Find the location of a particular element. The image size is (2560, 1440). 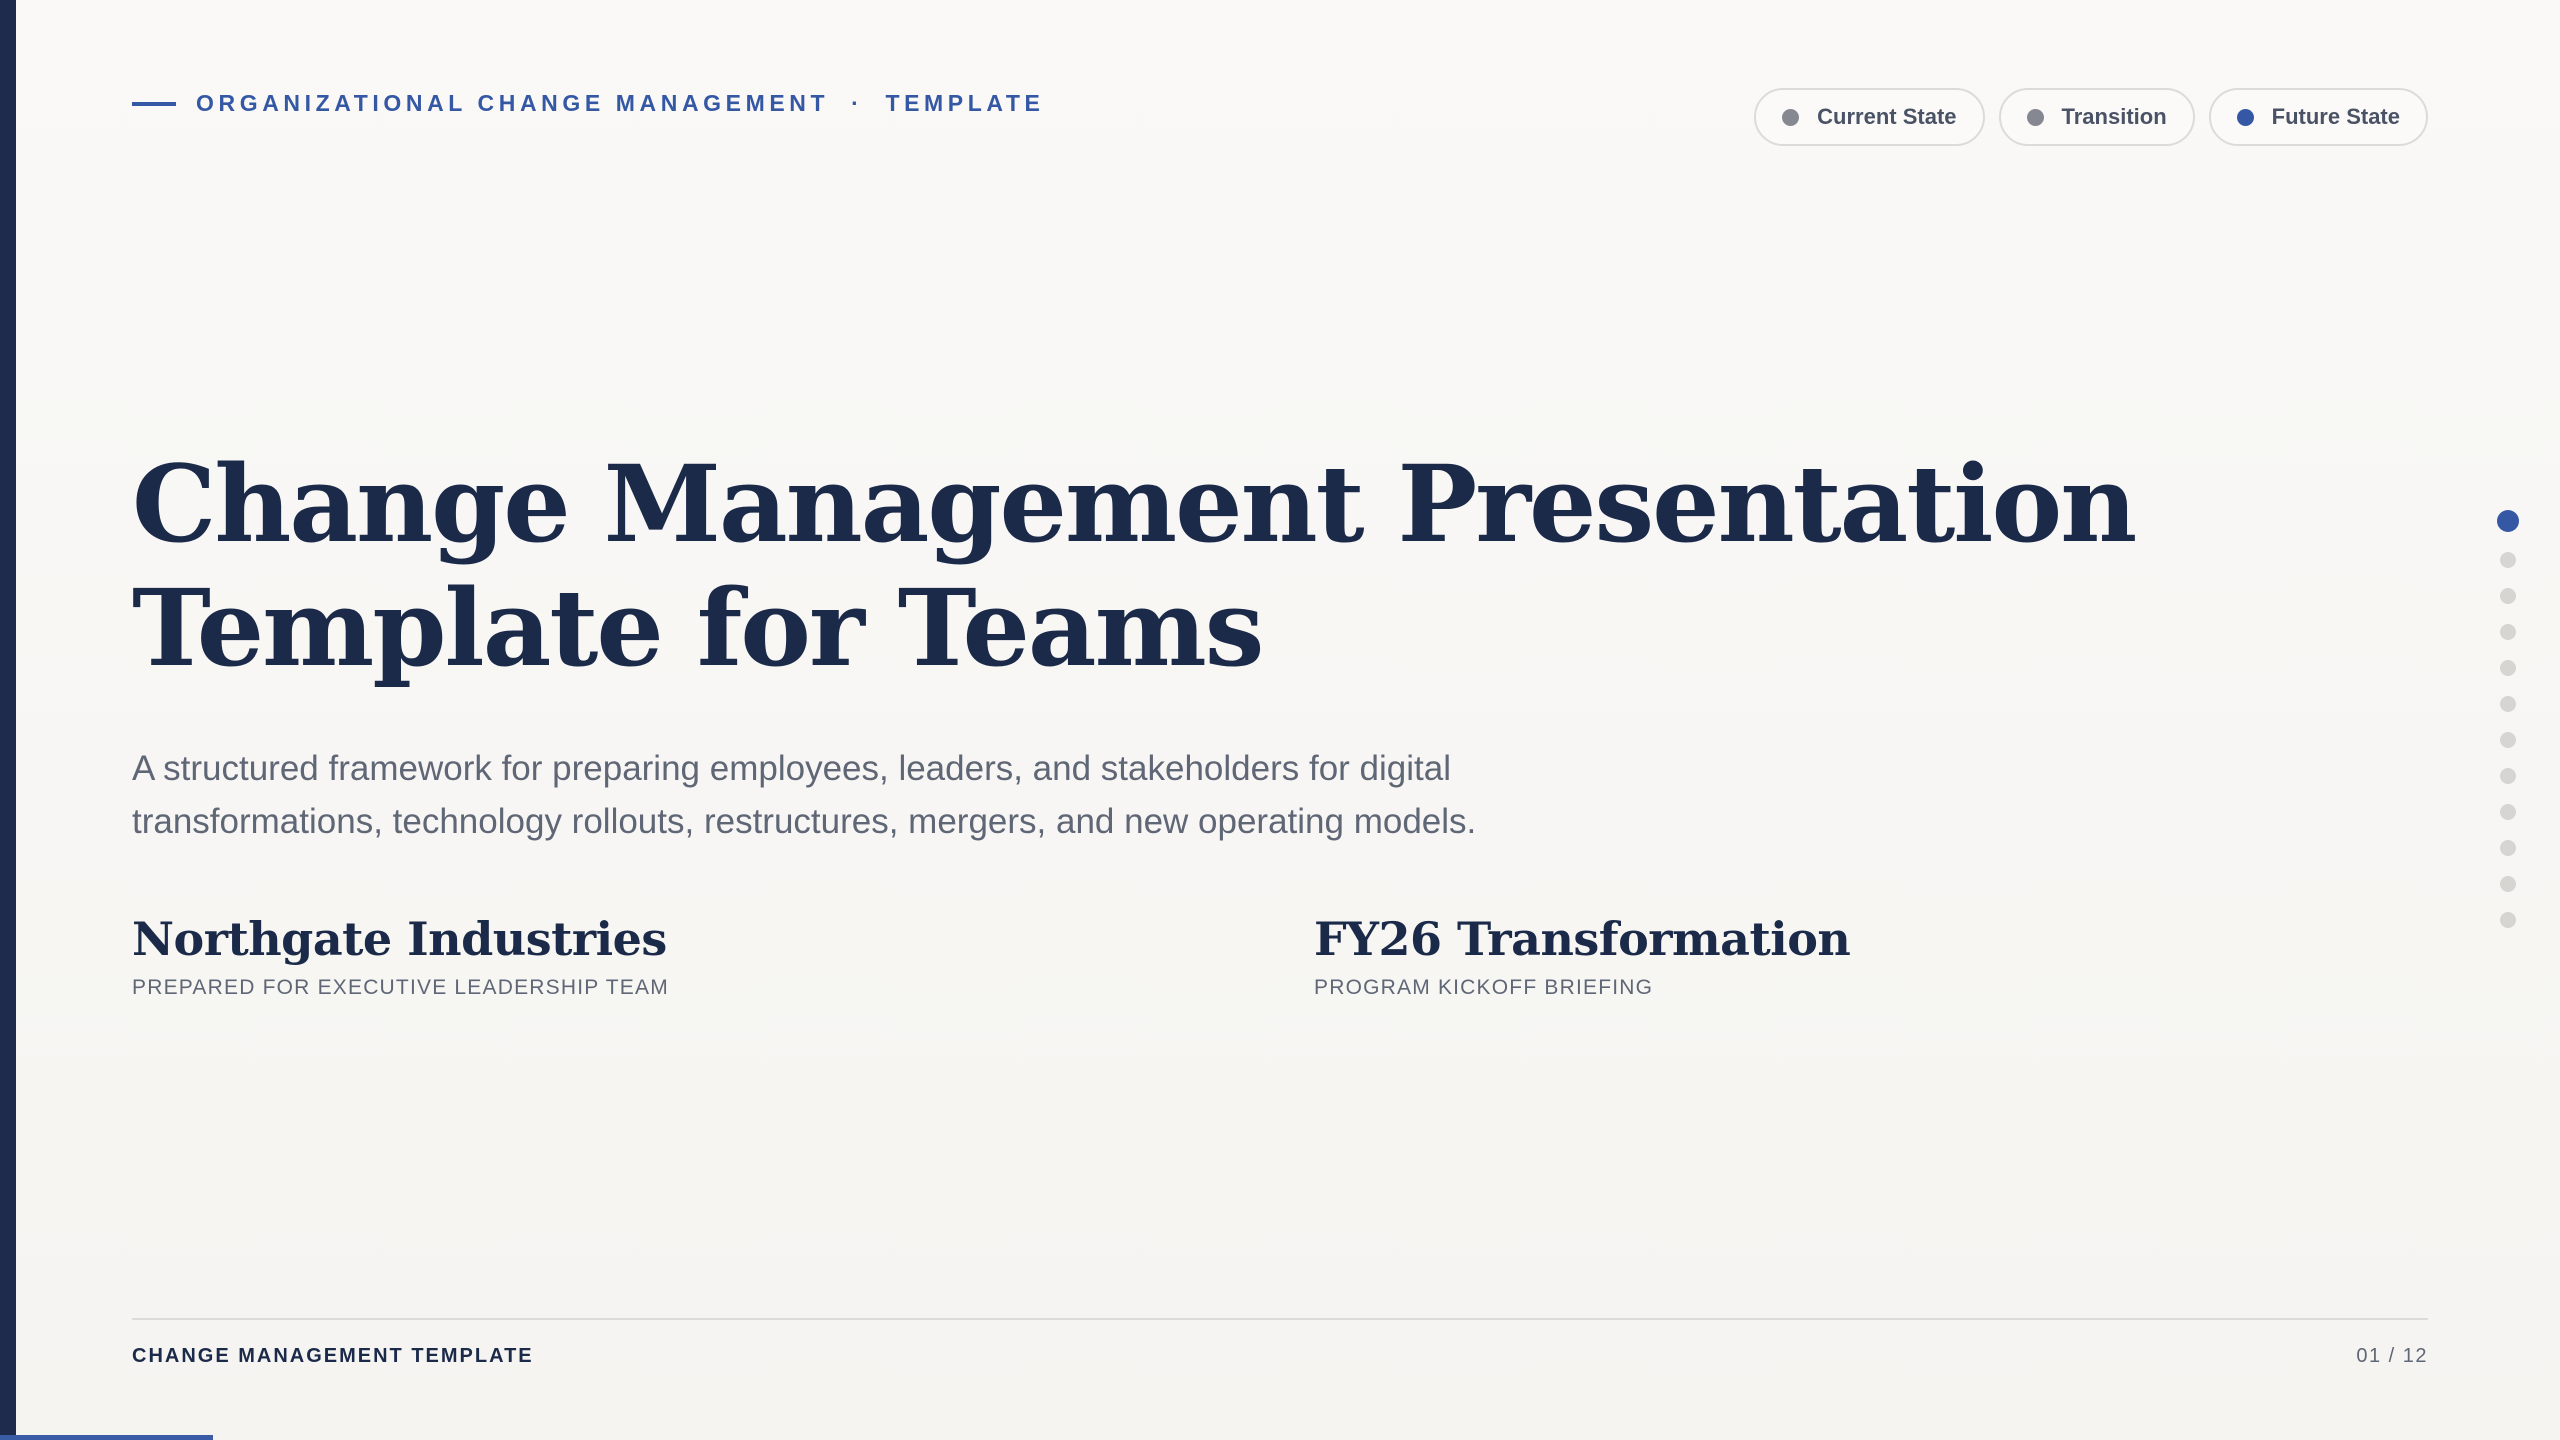

footer-label: CHANGE MANAGEMENT TEMPLATE is located at coordinates (333, 1356).